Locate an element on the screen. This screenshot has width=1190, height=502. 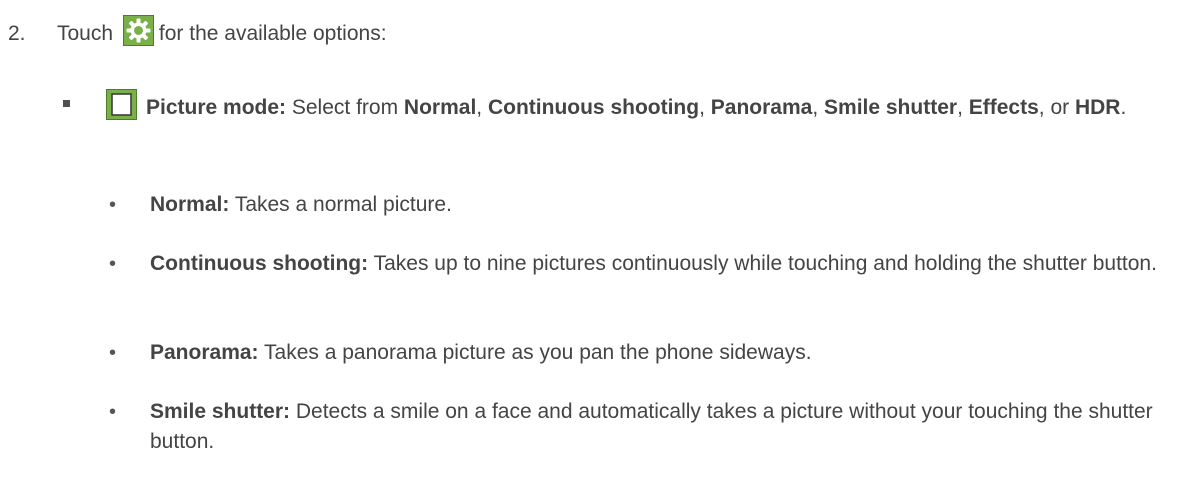
option-continuous-shooting: Continuous shooting is located at coordinates (593, 107).